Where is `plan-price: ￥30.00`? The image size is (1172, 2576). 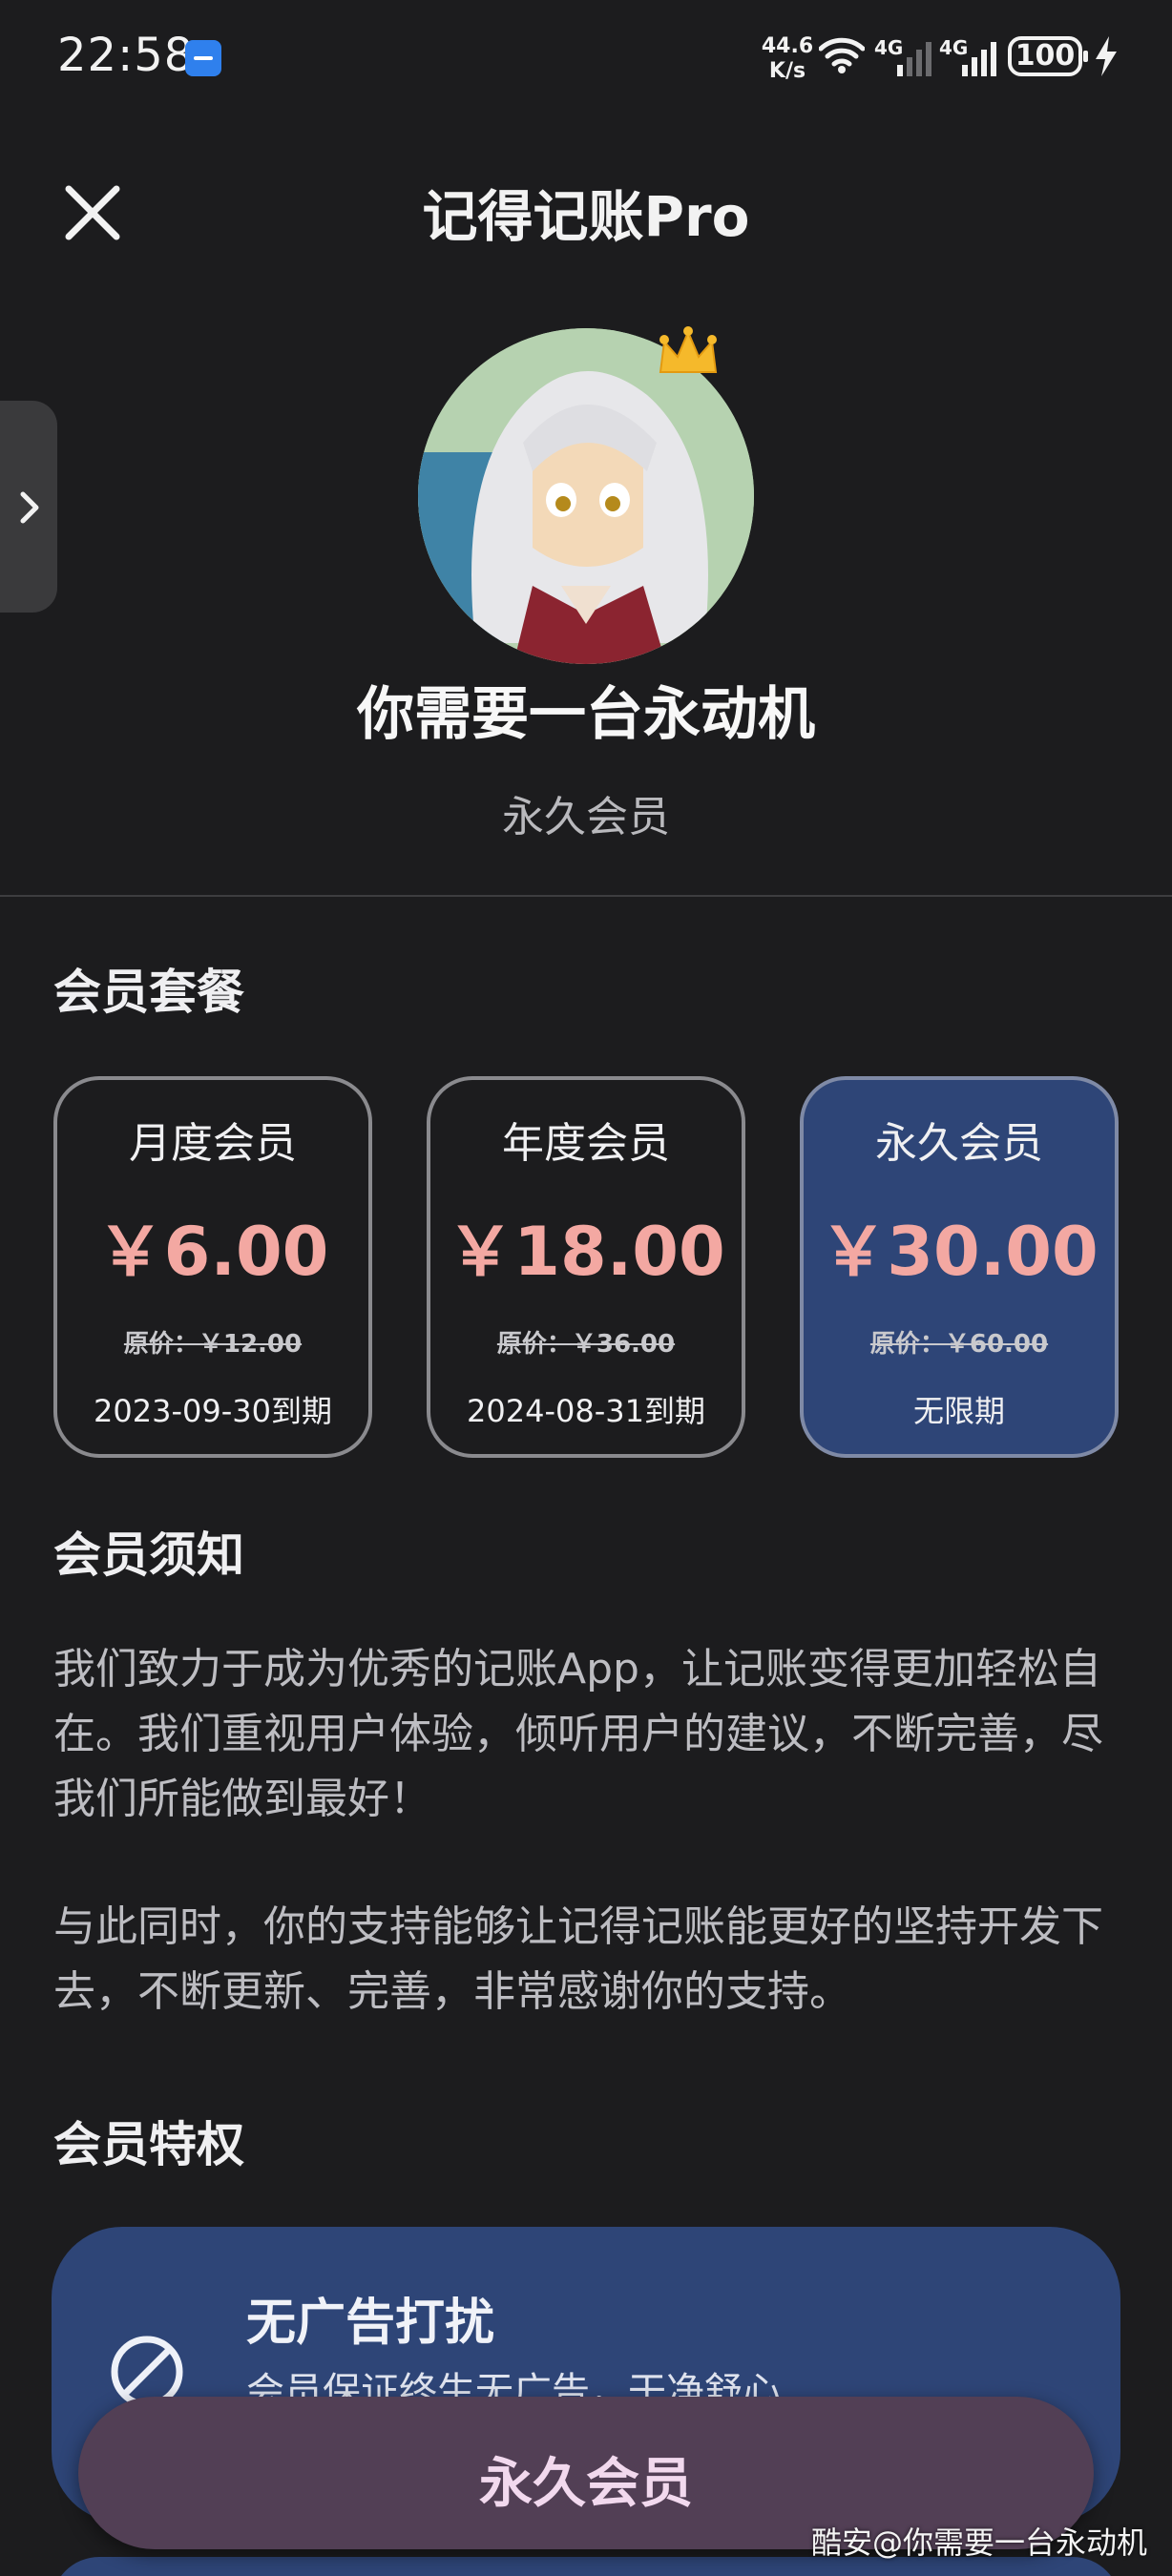 plan-price: ￥30.00 is located at coordinates (960, 1252).